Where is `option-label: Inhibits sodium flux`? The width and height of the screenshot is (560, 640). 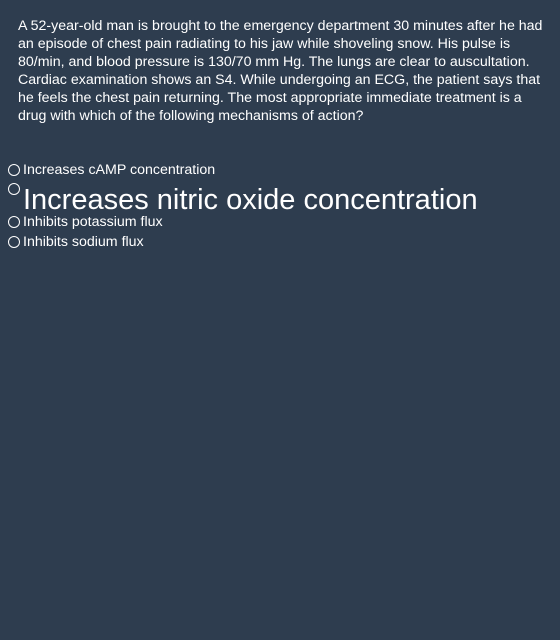
option-label: Inhibits sodium flux is located at coordinates (83, 242).